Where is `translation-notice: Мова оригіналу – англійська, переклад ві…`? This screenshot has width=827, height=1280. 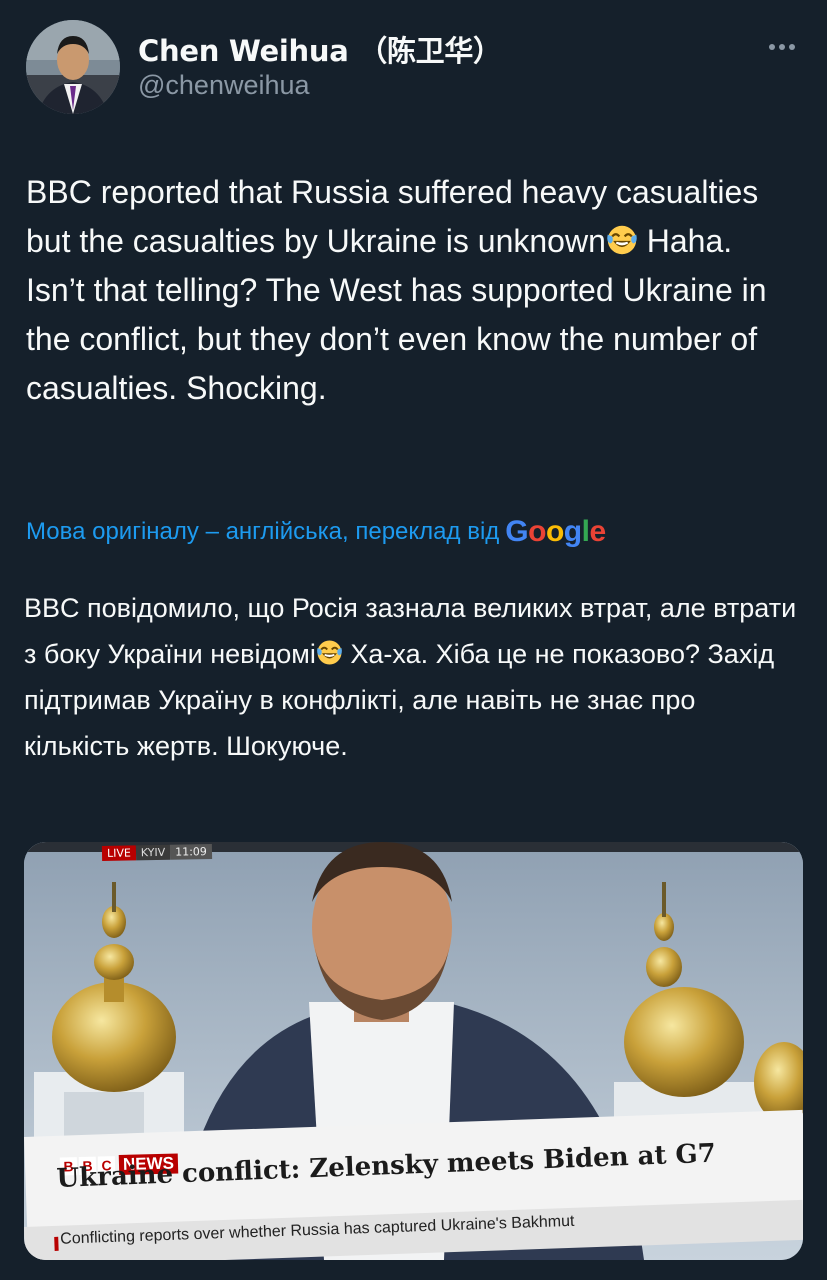
translation-notice: Мова оригіналу – англійська, переклад ві… is located at coordinates (316, 532).